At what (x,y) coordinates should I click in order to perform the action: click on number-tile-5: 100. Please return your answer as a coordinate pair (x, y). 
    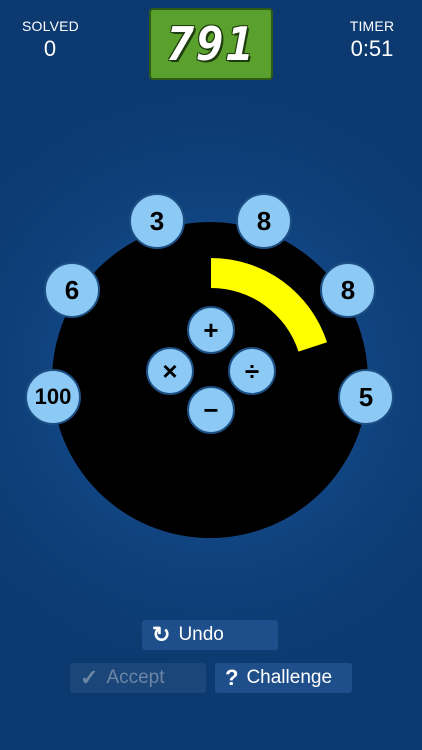
    Looking at the image, I should click on (53, 397).